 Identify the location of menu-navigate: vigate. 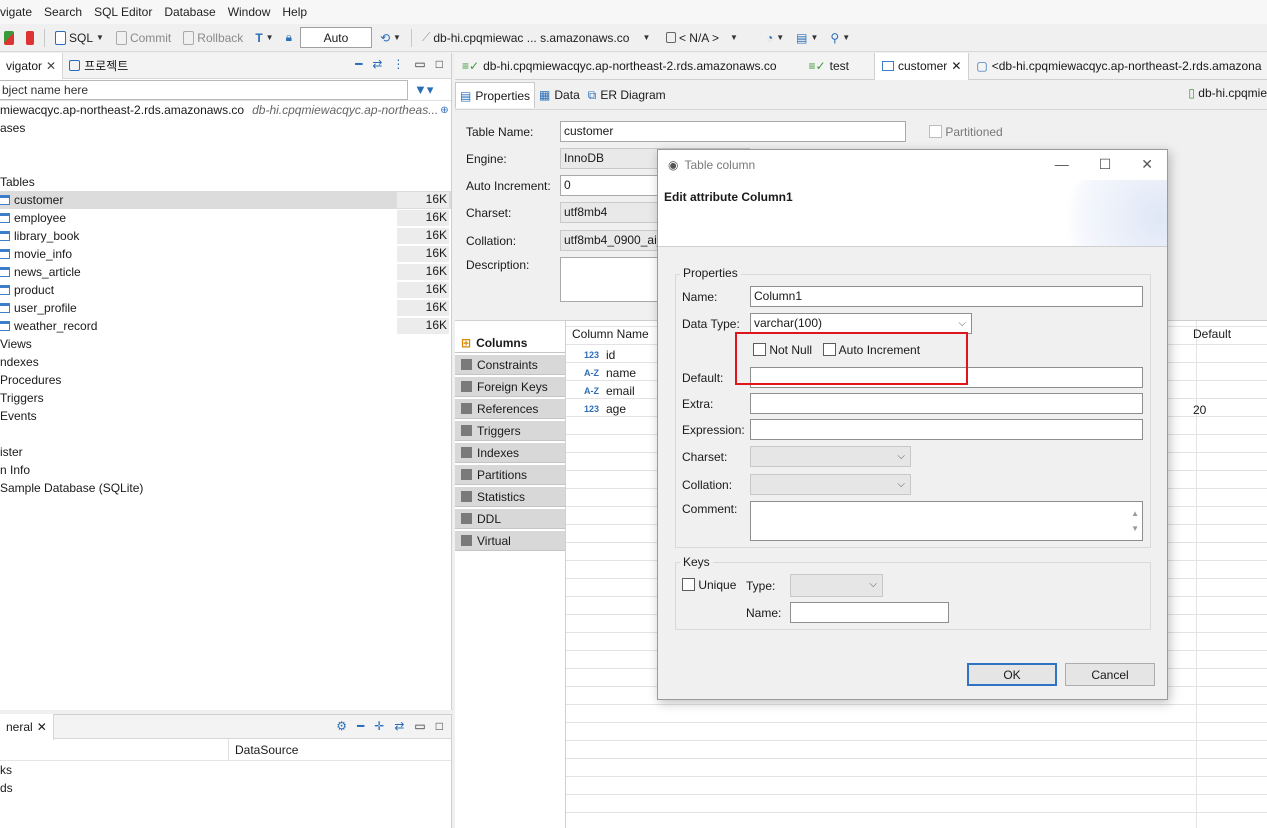
(19, 12).